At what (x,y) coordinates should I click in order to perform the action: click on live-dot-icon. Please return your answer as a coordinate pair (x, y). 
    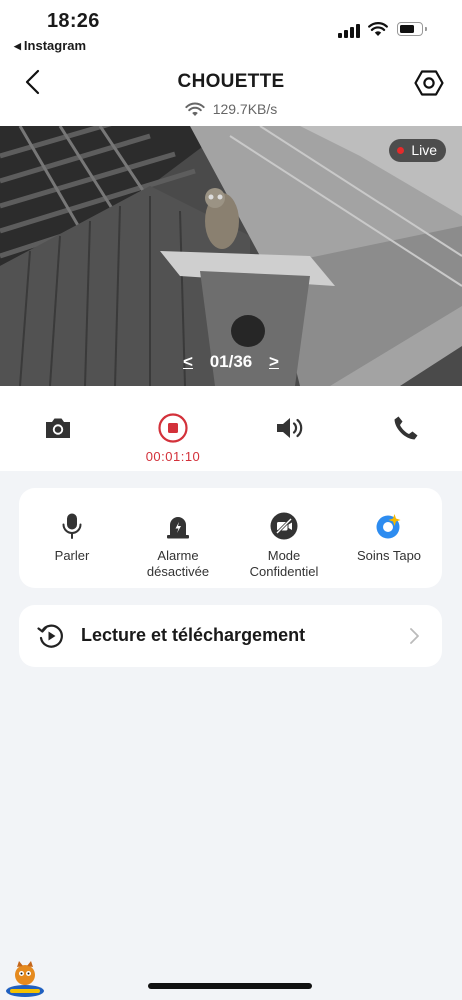
    Looking at the image, I should click on (401, 150).